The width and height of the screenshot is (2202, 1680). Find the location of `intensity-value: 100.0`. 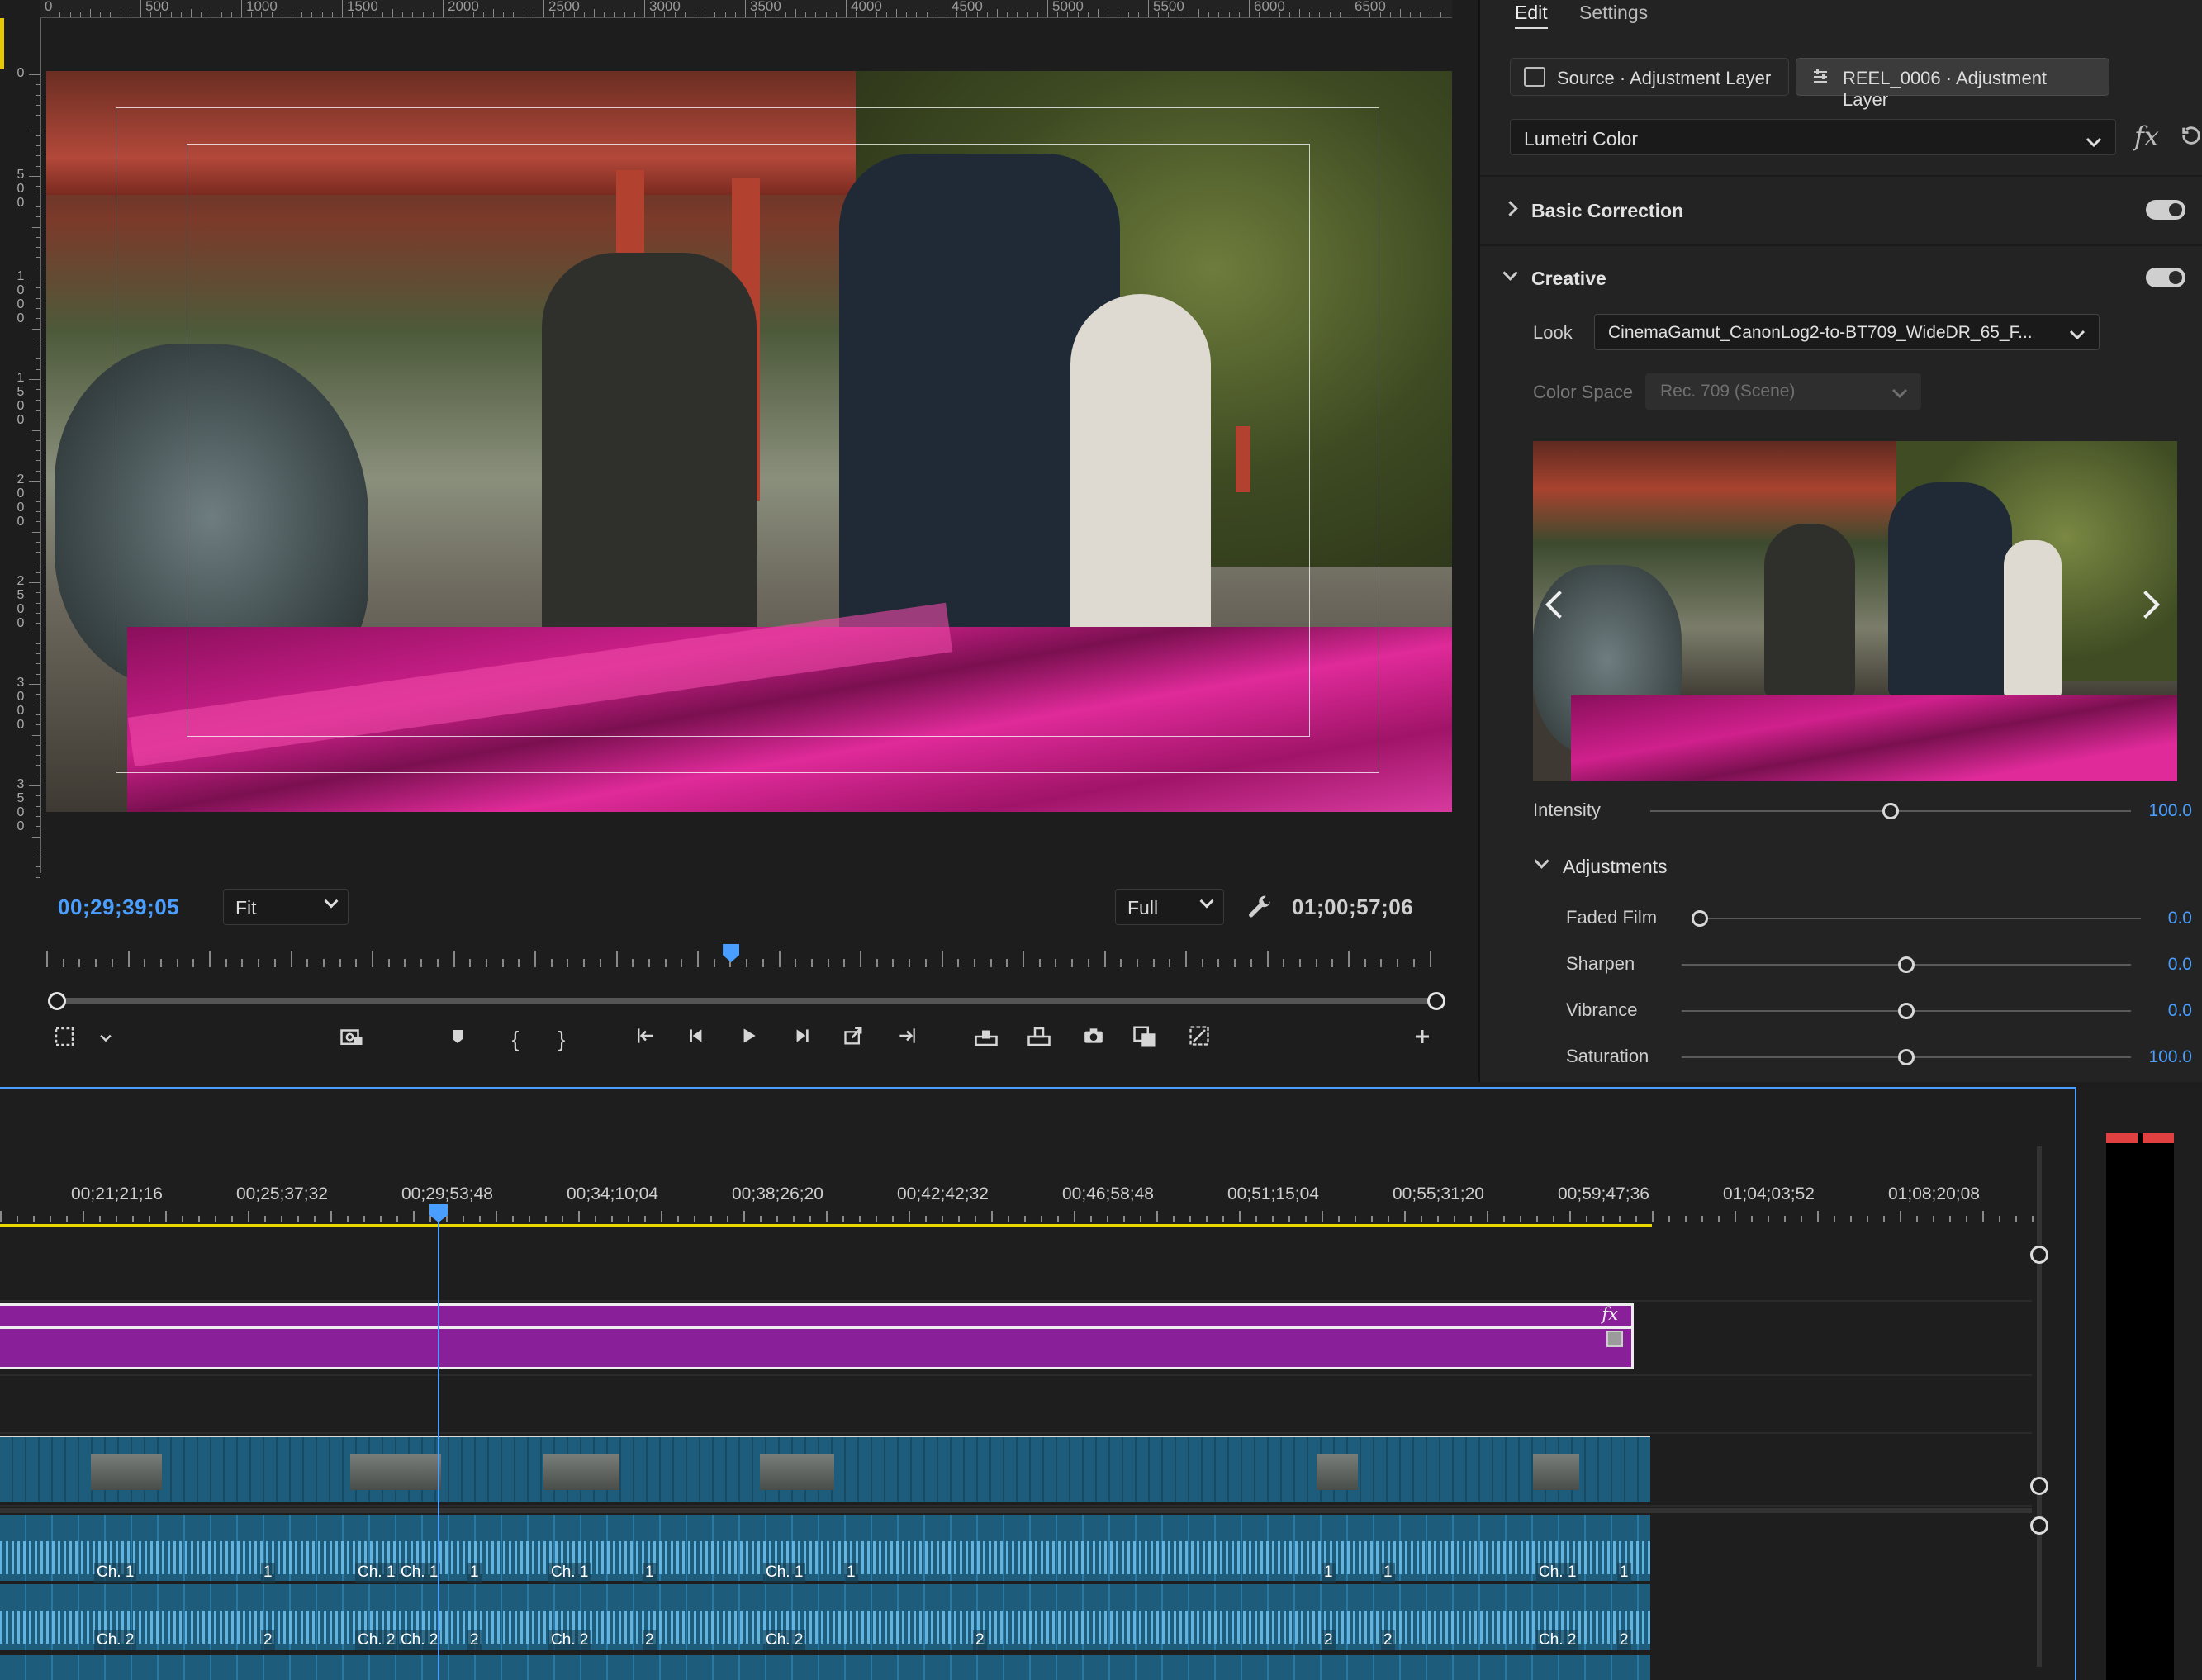

intensity-value: 100.0 is located at coordinates (2159, 811).